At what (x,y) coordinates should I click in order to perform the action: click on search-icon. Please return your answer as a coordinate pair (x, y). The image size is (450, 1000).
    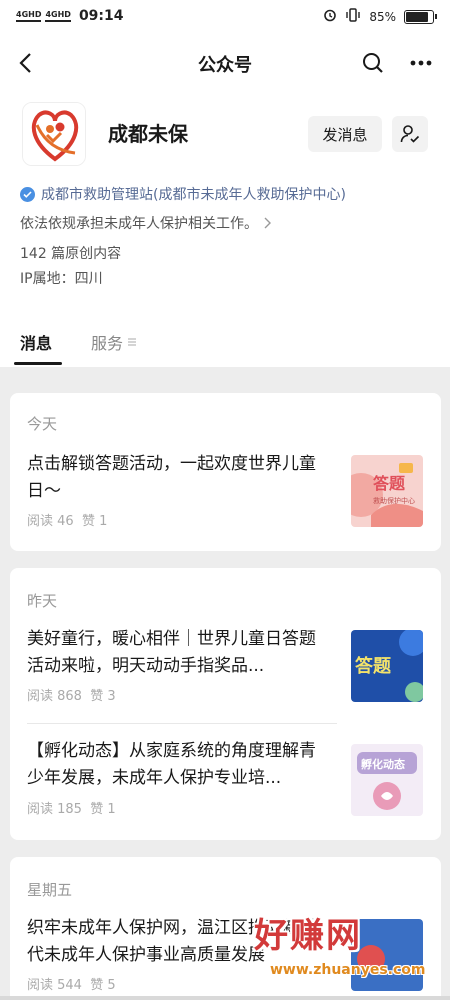
    Looking at the image, I should click on (373, 63).